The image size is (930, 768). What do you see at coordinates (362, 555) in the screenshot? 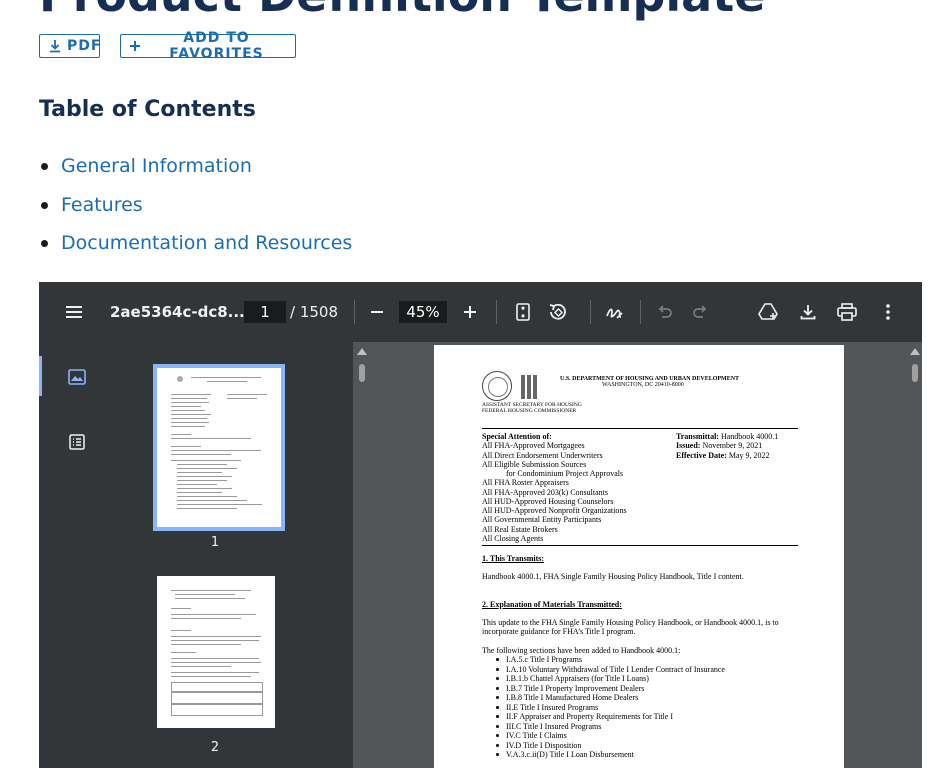
I see `sidebar-scrollbar` at bounding box center [362, 555].